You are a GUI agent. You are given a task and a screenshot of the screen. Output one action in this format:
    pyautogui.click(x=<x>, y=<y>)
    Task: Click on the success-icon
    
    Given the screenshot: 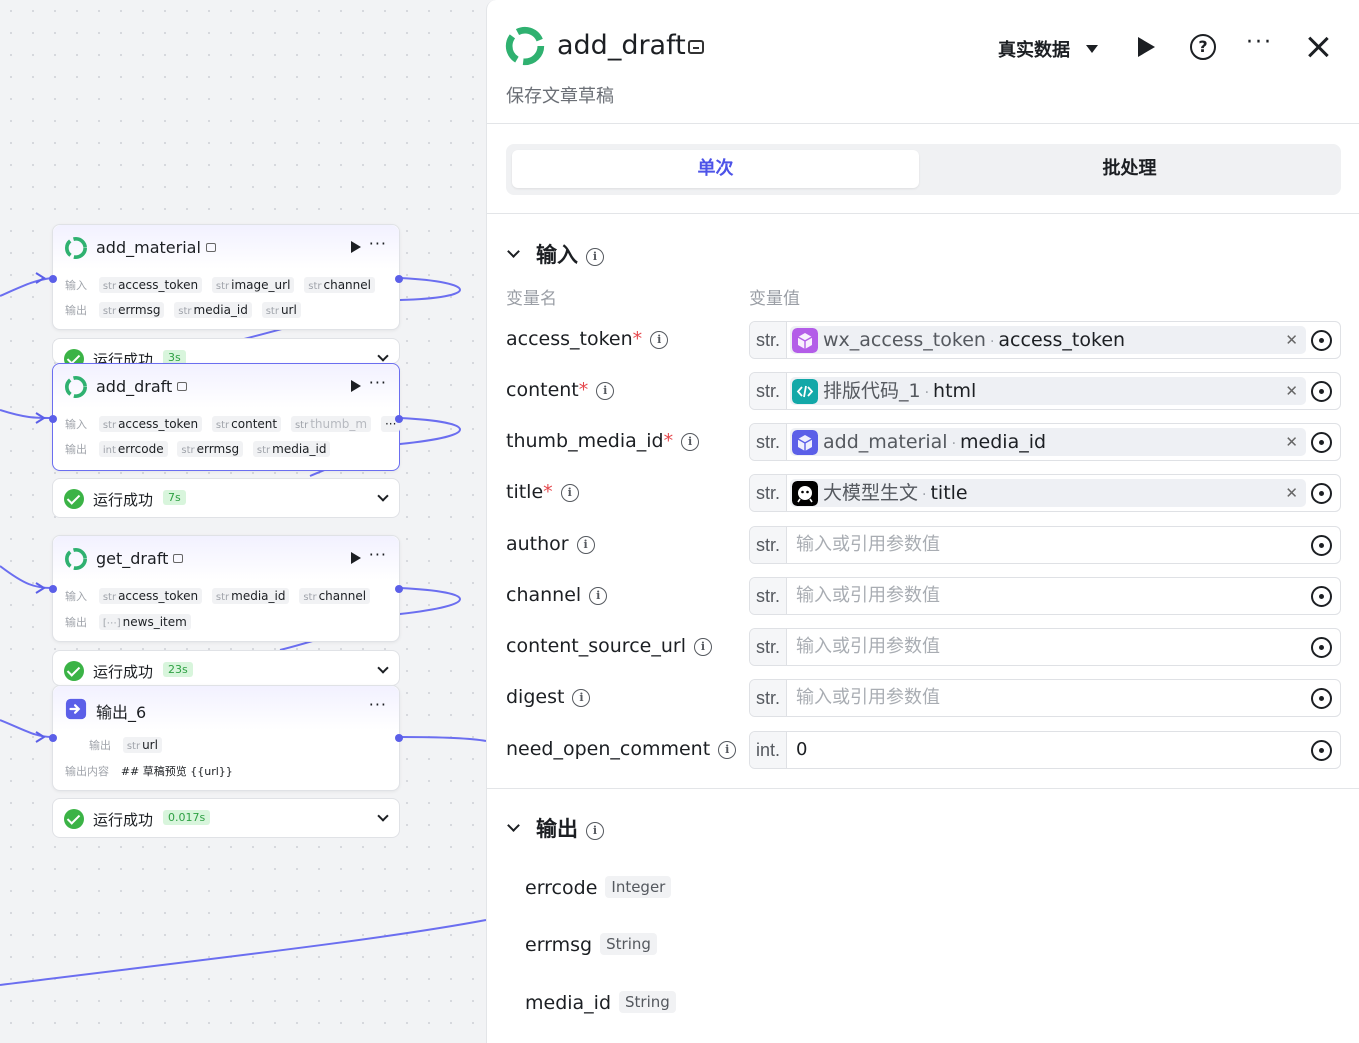 What is the action you would take?
    pyautogui.click(x=74, y=671)
    